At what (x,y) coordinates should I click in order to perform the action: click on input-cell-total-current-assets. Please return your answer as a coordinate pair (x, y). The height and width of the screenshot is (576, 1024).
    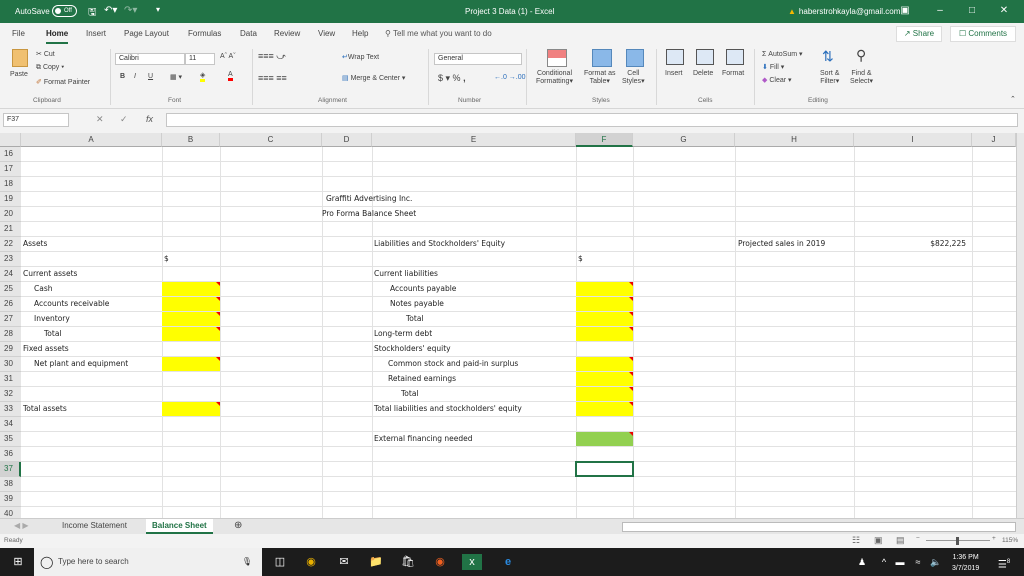
    Looking at the image, I should click on (191, 334).